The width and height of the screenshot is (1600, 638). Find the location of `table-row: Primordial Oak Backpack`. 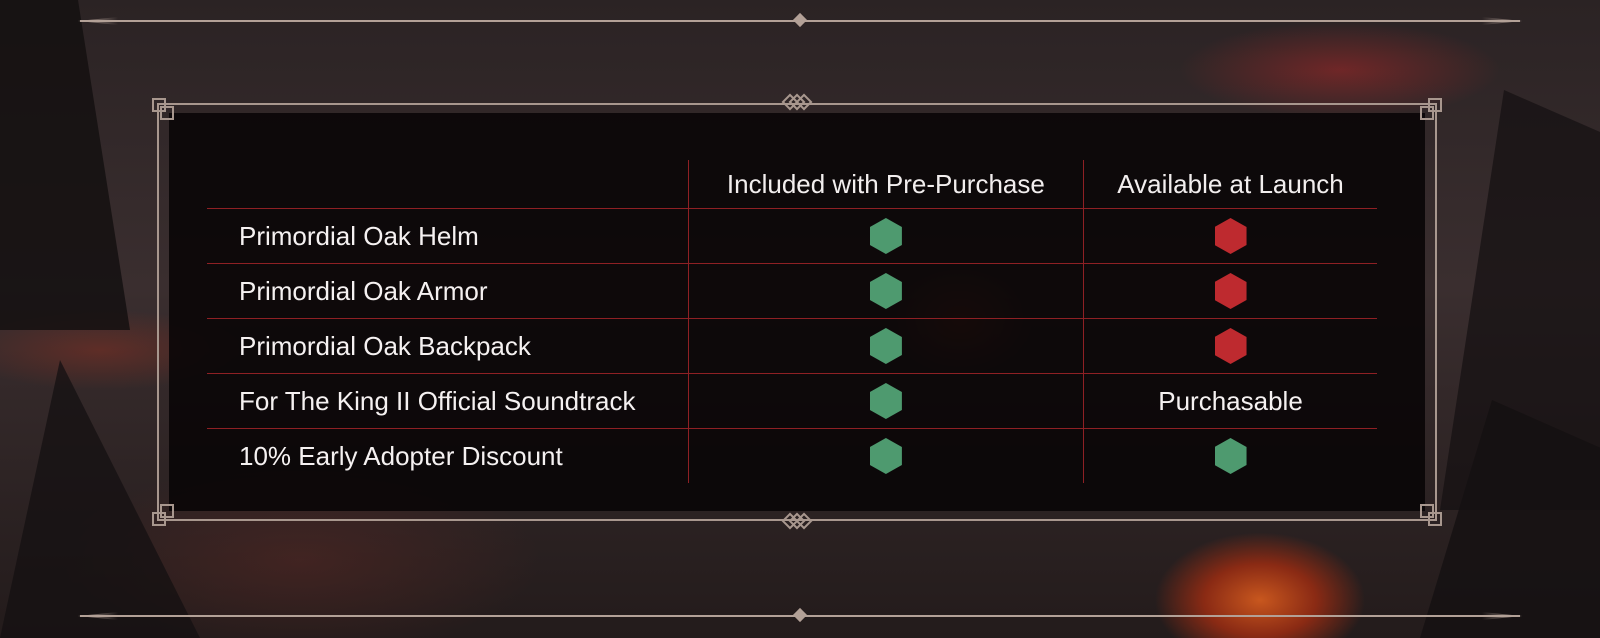

table-row: Primordial Oak Backpack is located at coordinates (792, 346).